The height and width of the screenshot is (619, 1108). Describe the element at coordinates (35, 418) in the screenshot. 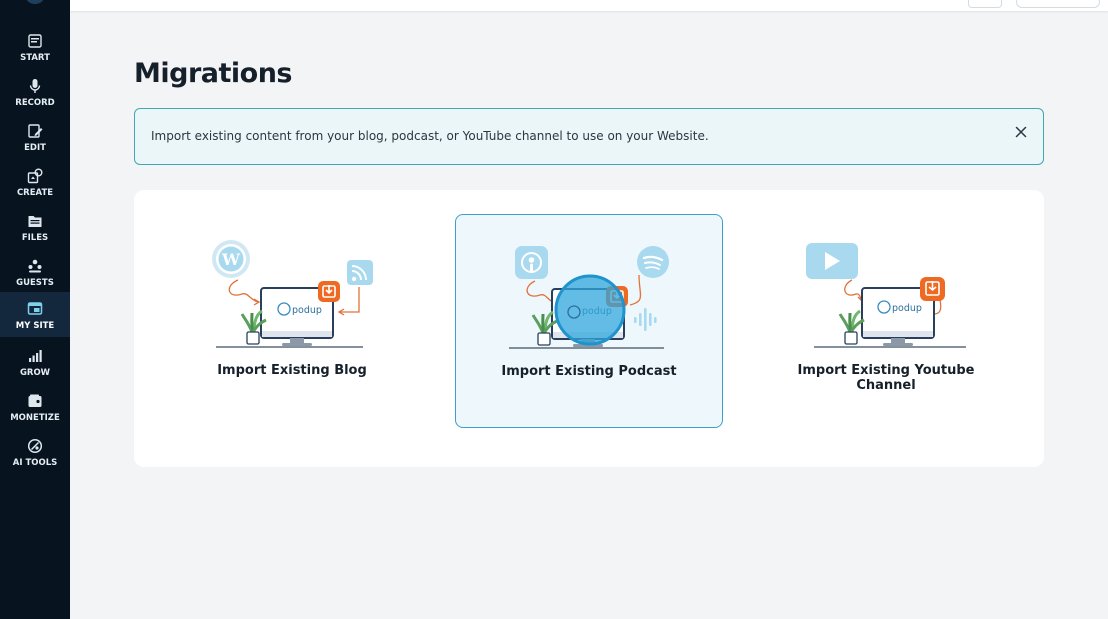

I see `sidebar-item-label: MONETIZE` at that location.